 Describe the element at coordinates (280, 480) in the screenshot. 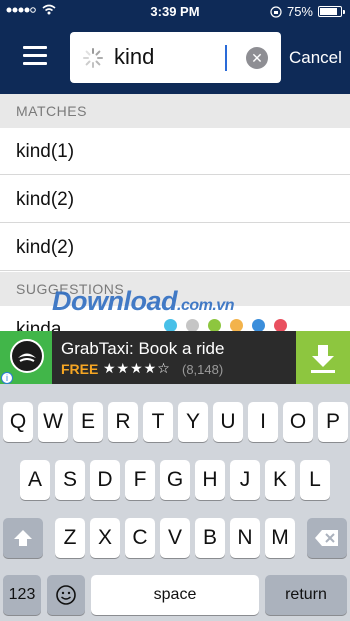

I see `key-k: K` at that location.